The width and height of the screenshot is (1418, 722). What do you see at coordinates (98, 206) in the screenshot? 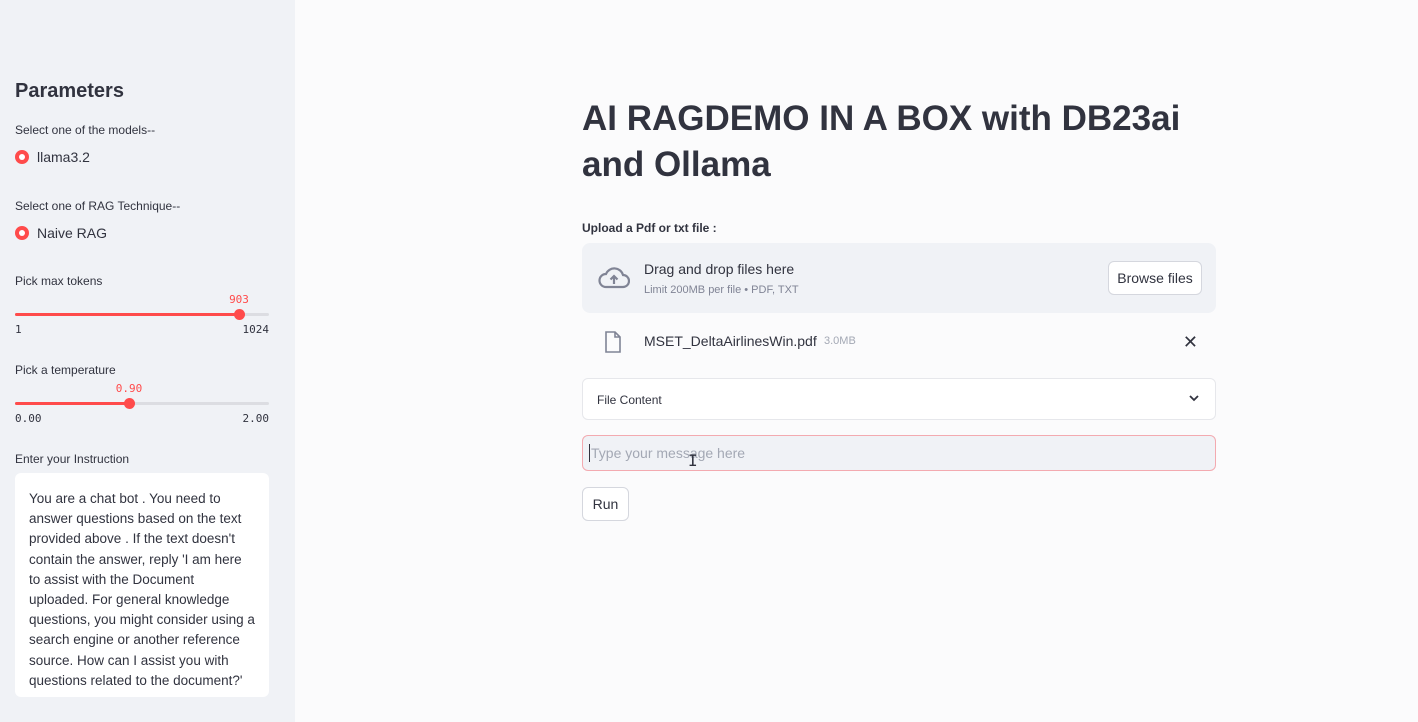
I see `rag-select-label: Select one of RAG Technique--` at bounding box center [98, 206].